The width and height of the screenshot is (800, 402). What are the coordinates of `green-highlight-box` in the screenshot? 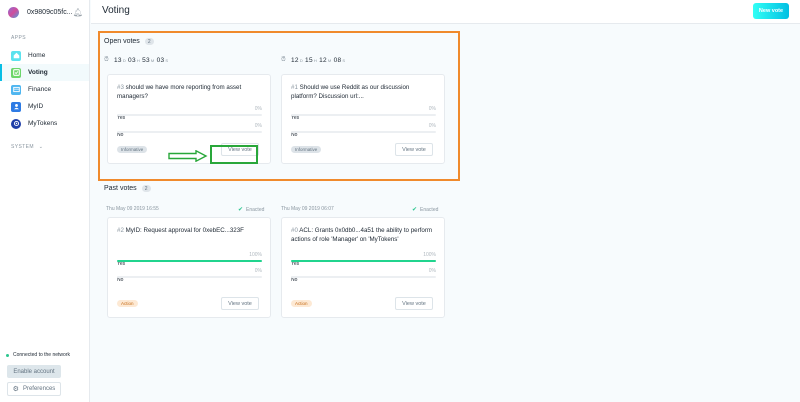 It's located at (234, 154).